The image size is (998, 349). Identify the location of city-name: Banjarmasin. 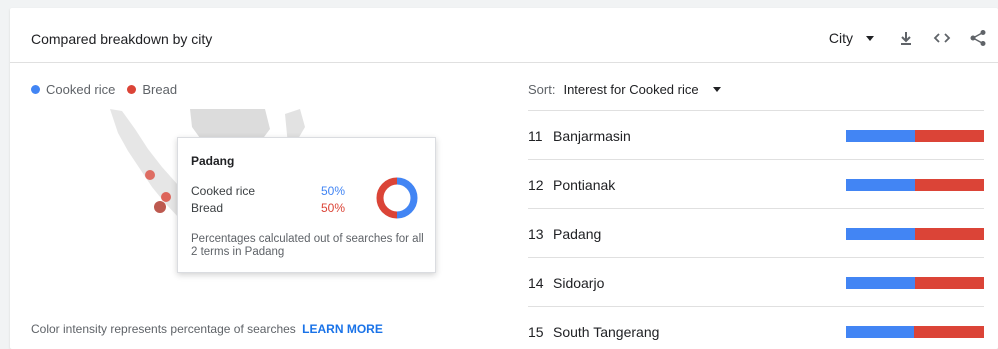
(592, 136).